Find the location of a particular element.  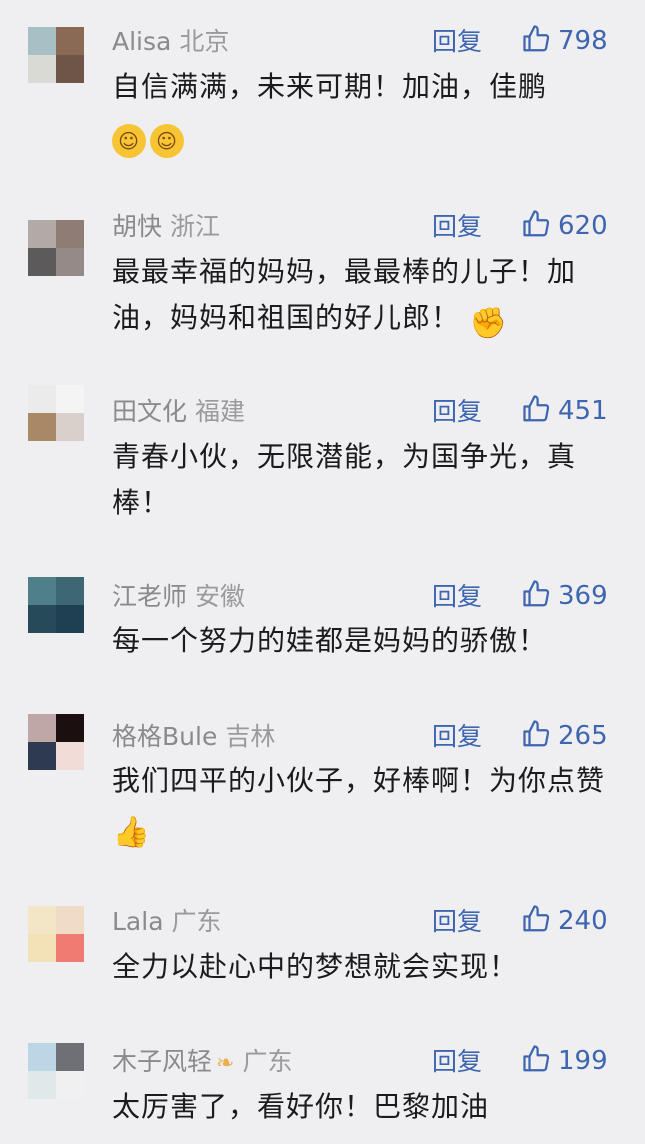

location: 福建 is located at coordinates (220, 411).